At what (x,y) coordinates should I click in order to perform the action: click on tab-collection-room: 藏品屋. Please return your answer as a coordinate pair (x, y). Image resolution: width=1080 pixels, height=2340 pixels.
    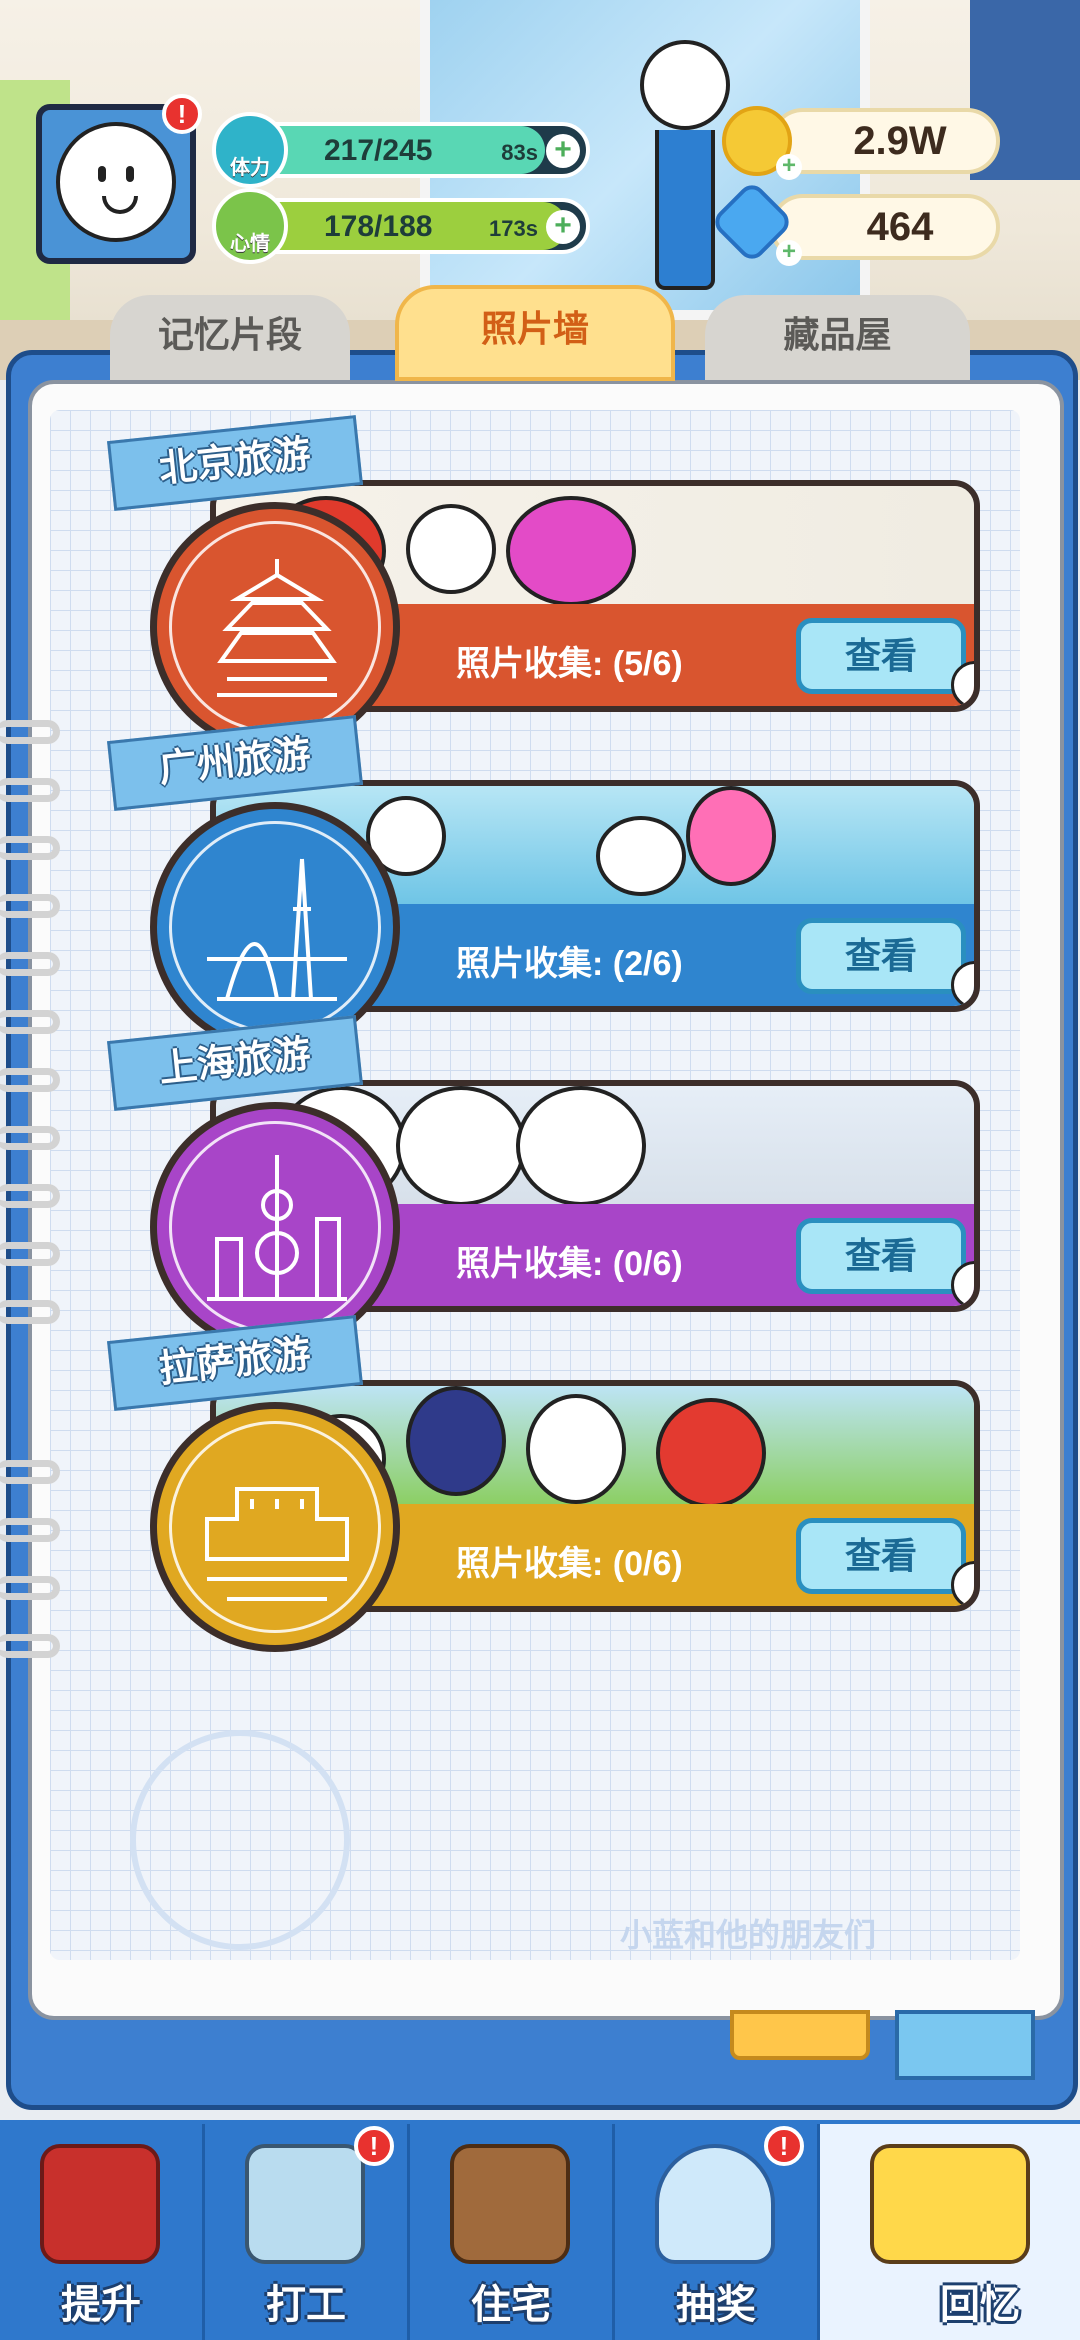
    Looking at the image, I should click on (837, 338).